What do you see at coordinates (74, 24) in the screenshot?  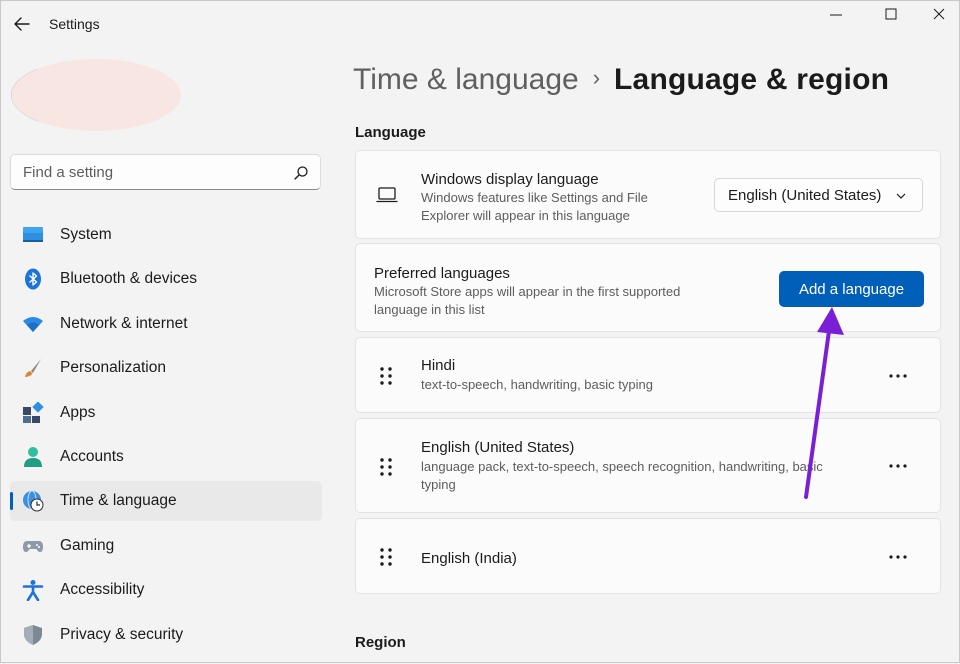 I see `app-title: Settings` at bounding box center [74, 24].